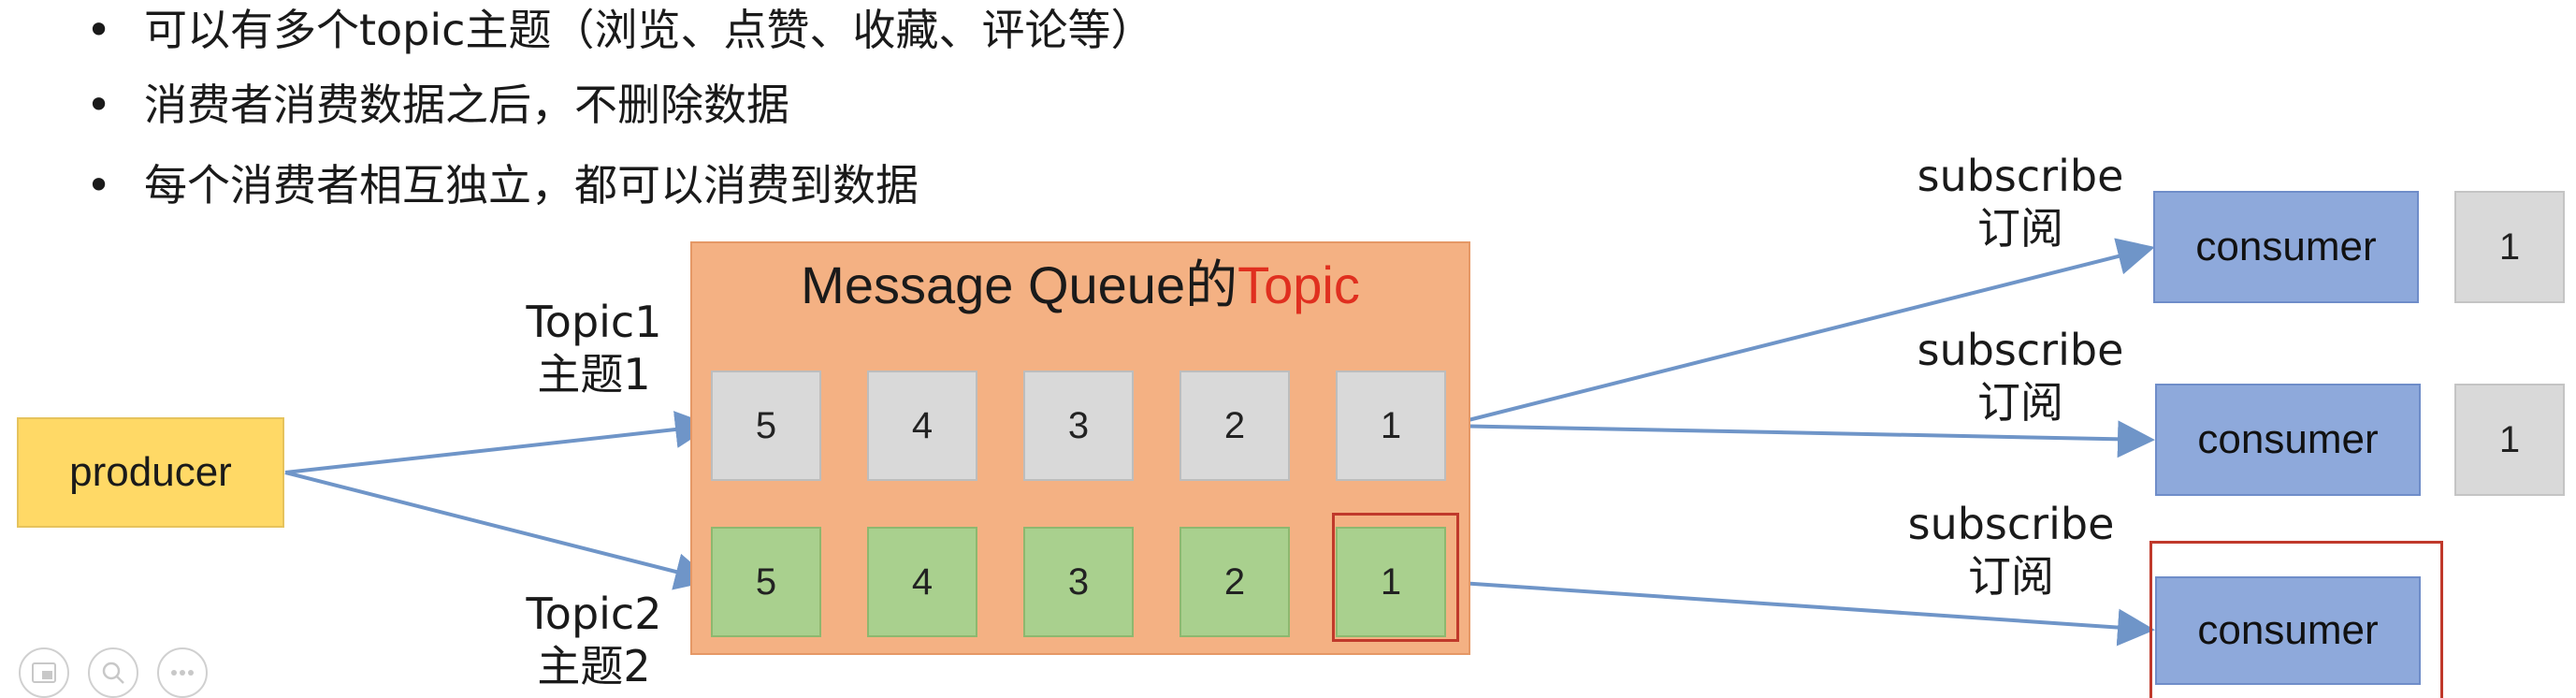 The height and width of the screenshot is (698, 2576). Describe the element at coordinates (593, 640) in the screenshot. I see `topic2-label: Topic2 主题2` at that location.